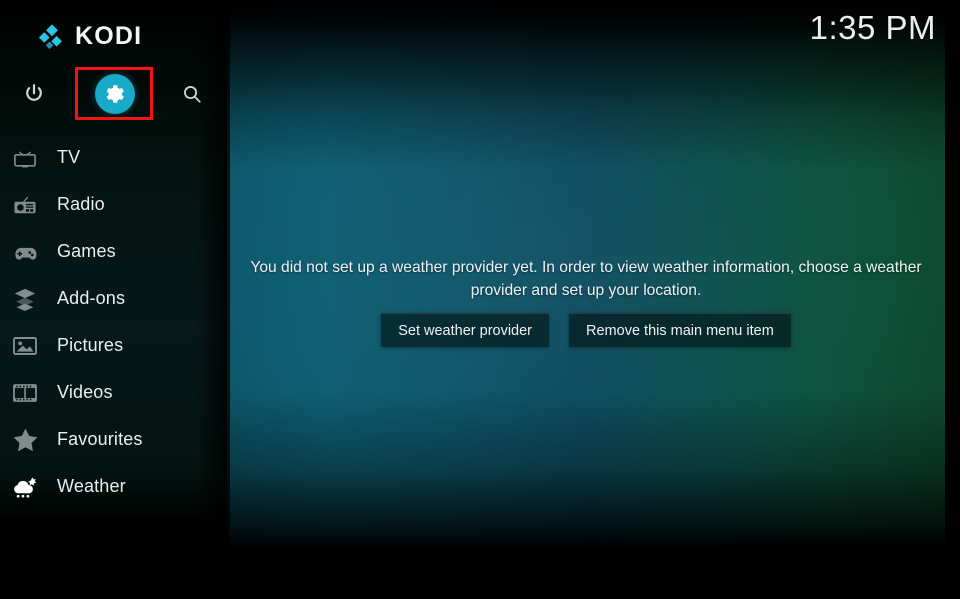 The image size is (960, 599). Describe the element at coordinates (25, 158) in the screenshot. I see `tv-icon` at that location.